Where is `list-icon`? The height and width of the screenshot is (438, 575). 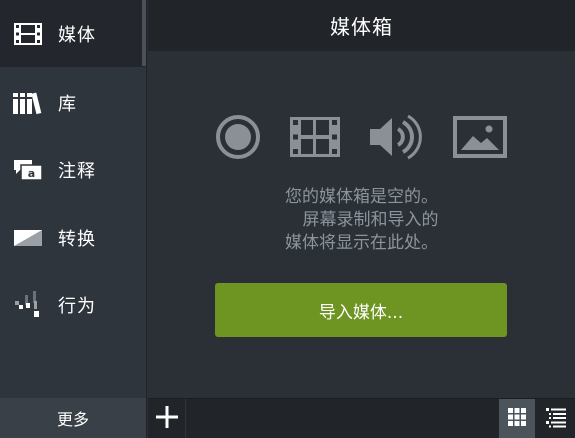
list-icon is located at coordinates (556, 419).